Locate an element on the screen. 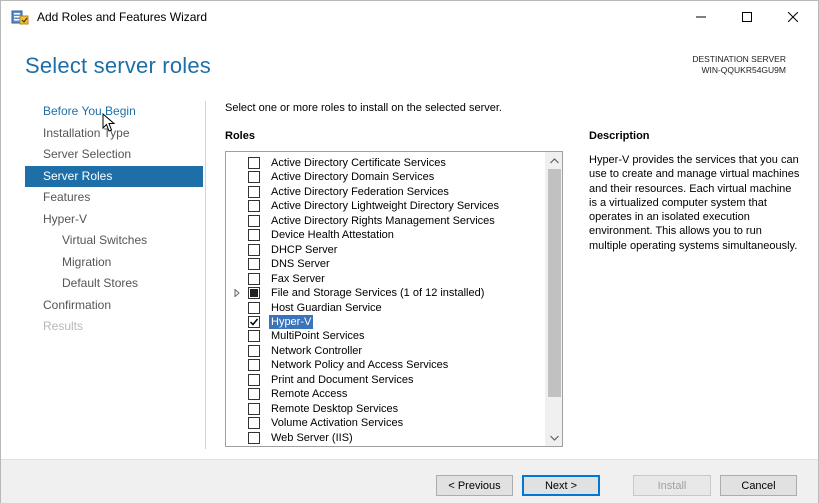 The height and width of the screenshot is (503, 819). destination-server-label: DESTINATION SERVER is located at coordinates (739, 59).